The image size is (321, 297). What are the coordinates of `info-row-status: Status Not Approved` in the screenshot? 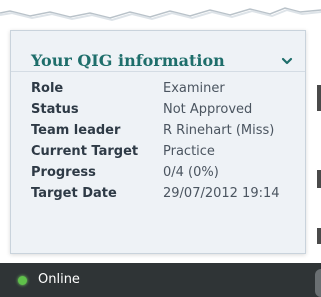 It's located at (158, 110).